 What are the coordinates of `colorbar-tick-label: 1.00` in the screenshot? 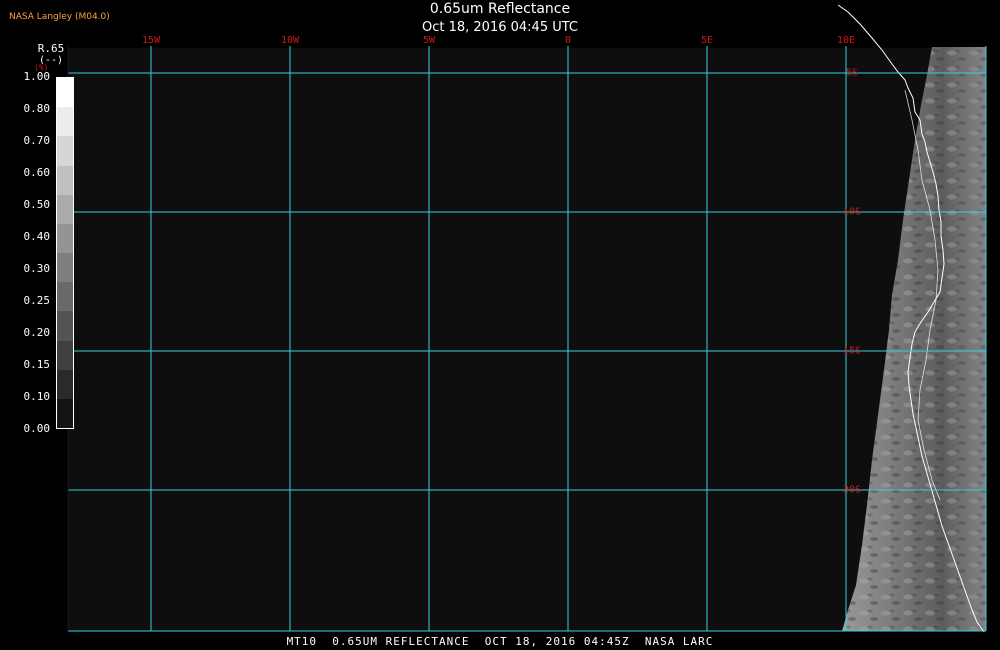 It's located at (37, 76).